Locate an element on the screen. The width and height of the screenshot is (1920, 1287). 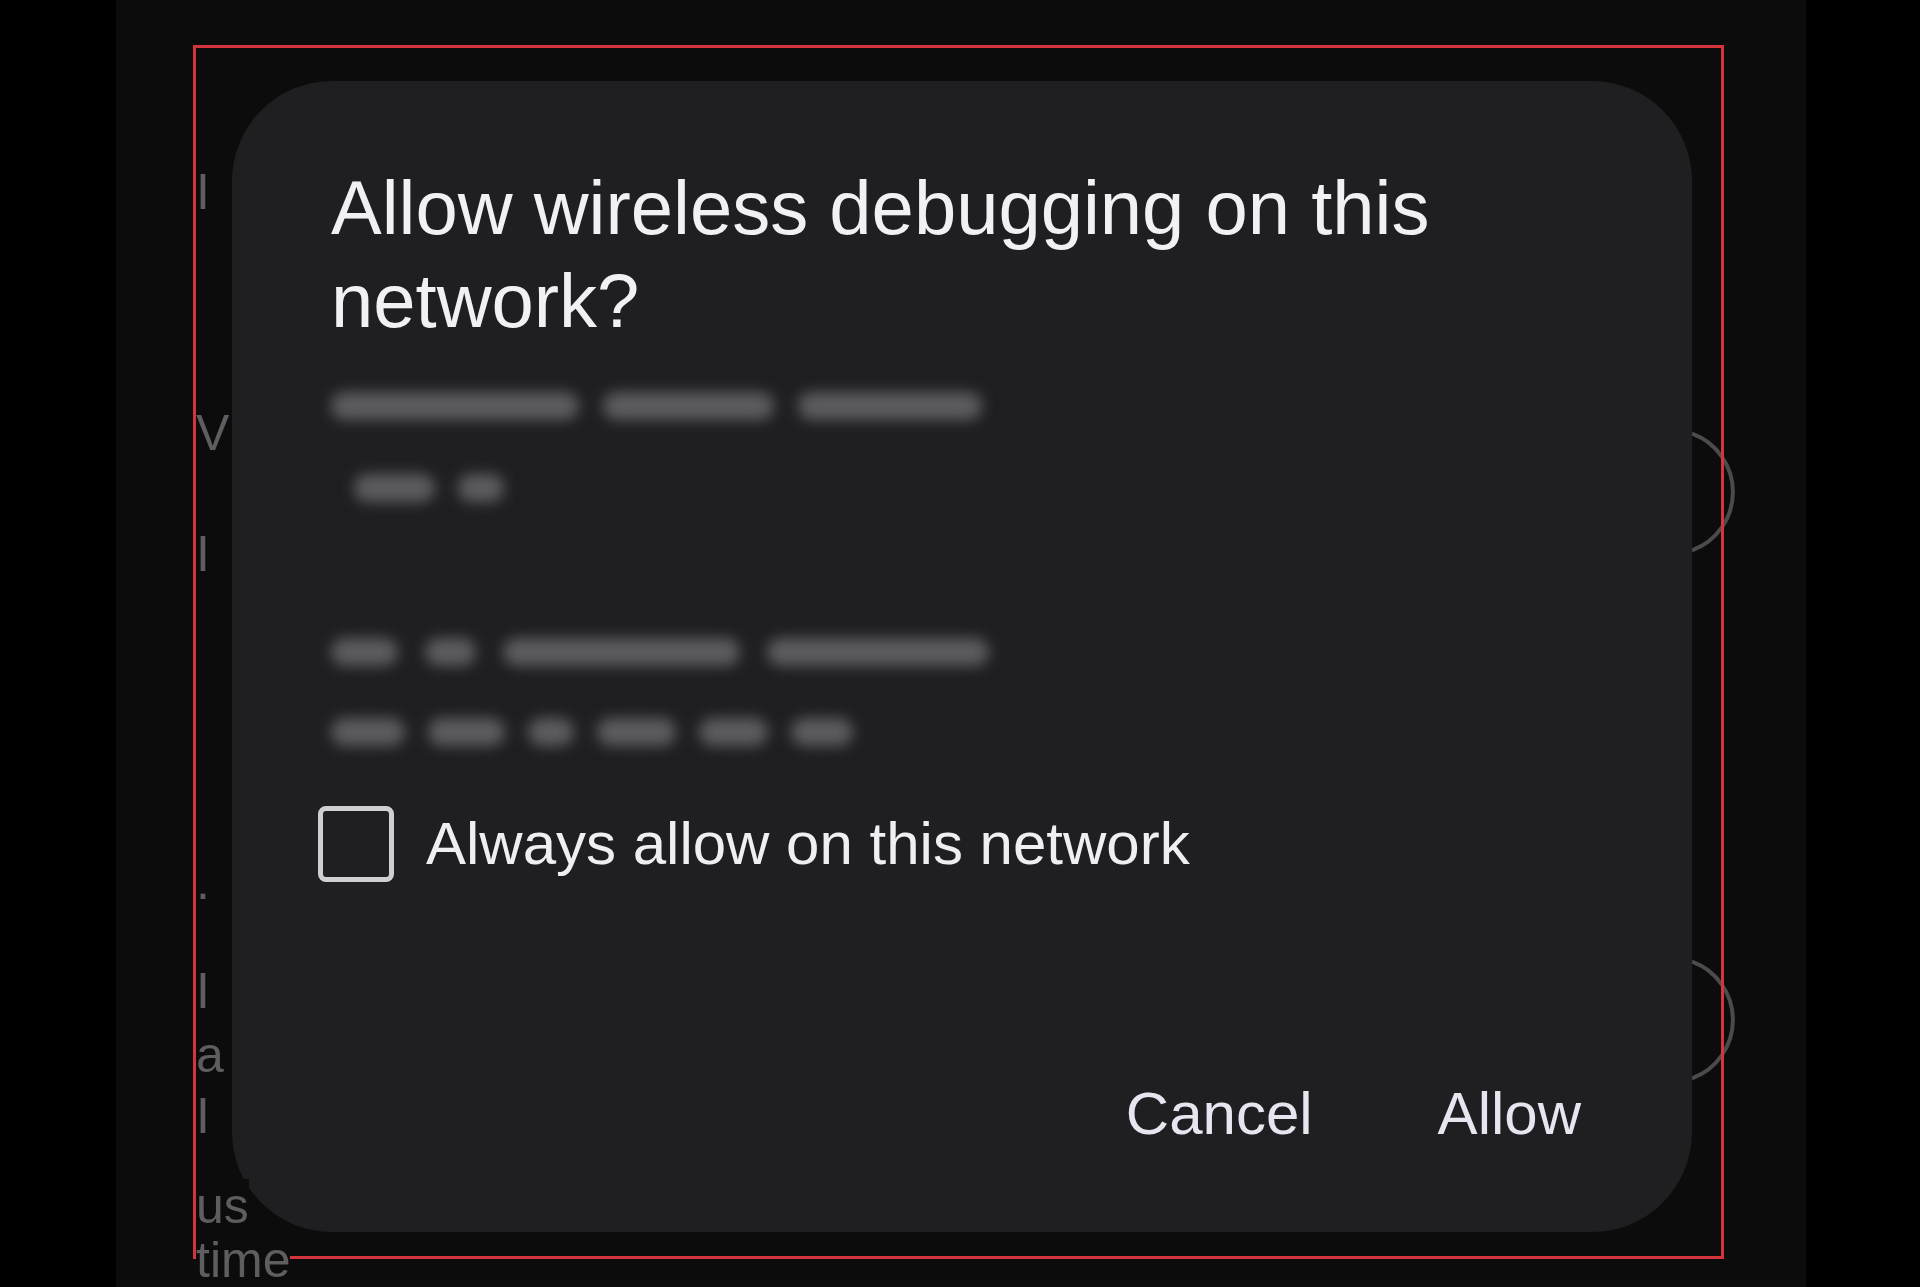
dialog-title: Allow wireless debugging on this network? is located at coordinates (881, 254).